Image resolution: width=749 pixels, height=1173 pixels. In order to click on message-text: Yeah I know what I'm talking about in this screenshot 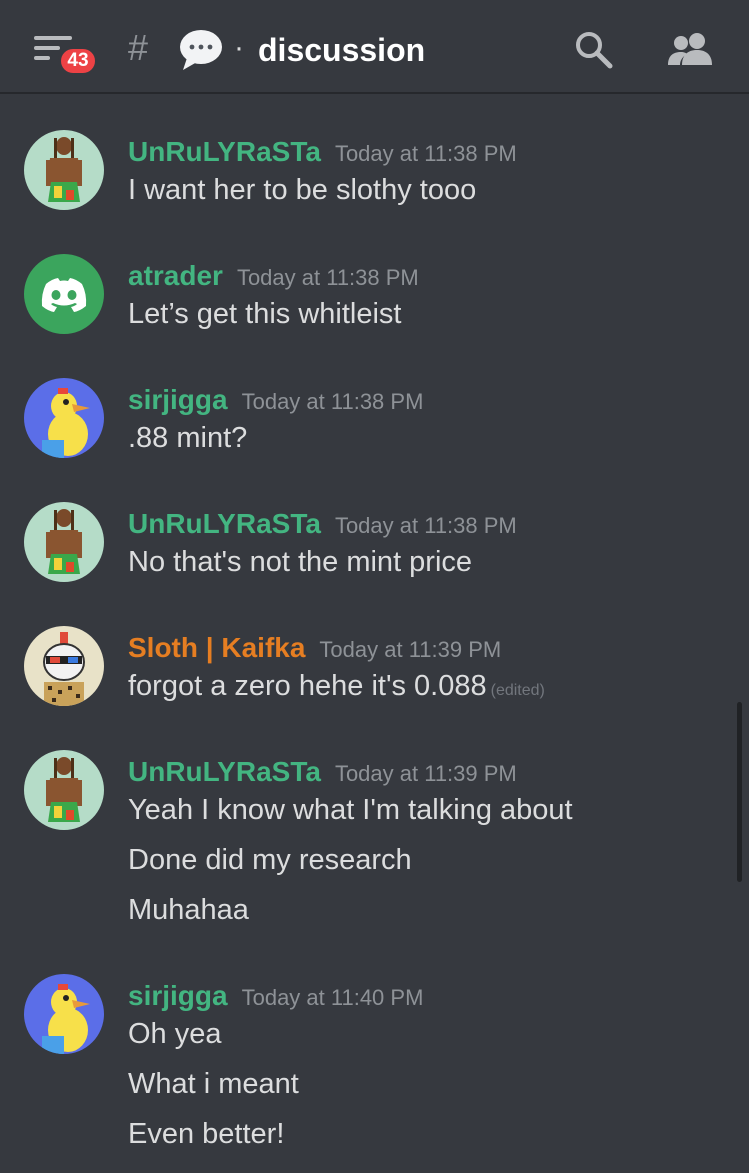, I will do `click(350, 810)`.